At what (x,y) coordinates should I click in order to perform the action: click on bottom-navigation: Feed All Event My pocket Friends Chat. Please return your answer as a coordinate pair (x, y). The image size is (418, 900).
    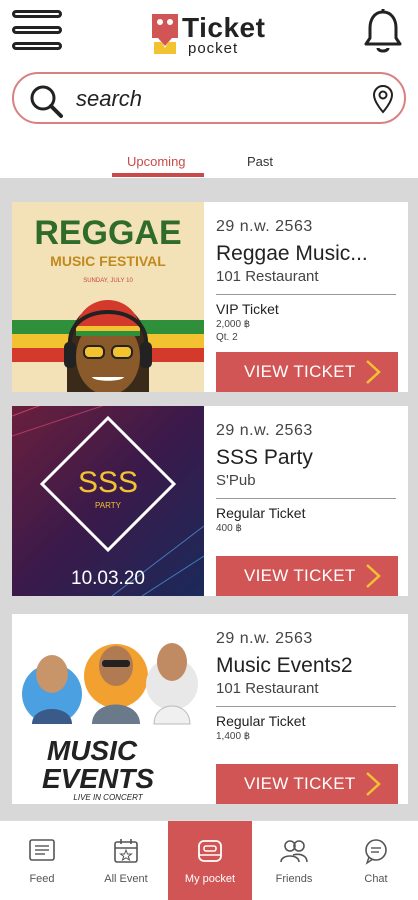
    Looking at the image, I should click on (209, 860).